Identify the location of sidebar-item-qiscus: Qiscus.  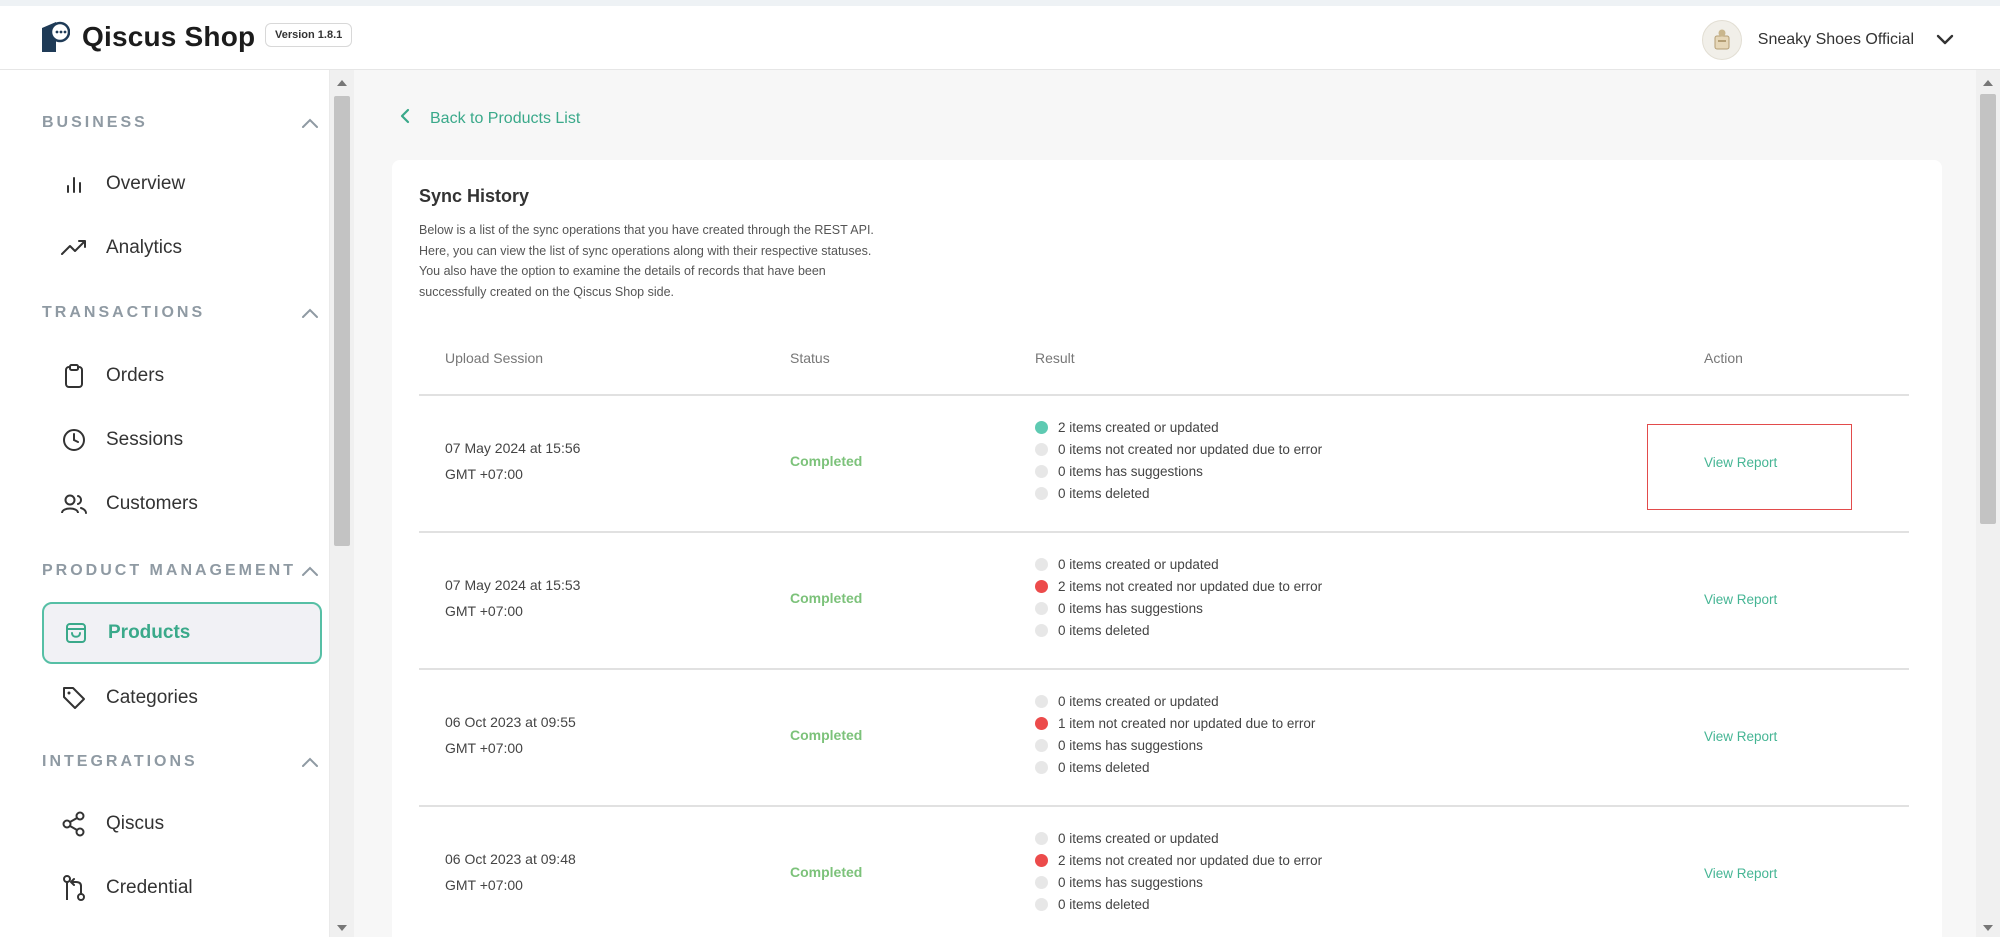
(182, 824).